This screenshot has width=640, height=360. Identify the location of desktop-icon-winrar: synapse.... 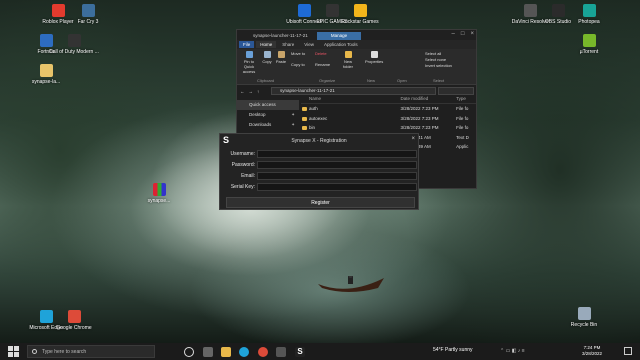
(159, 193).